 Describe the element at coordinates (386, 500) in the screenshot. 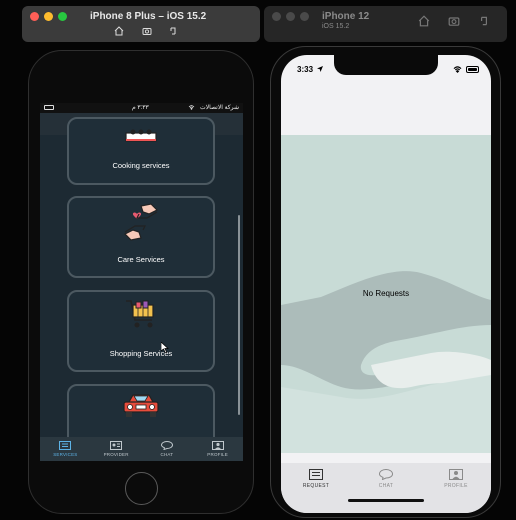

I see `home-indicator` at that location.